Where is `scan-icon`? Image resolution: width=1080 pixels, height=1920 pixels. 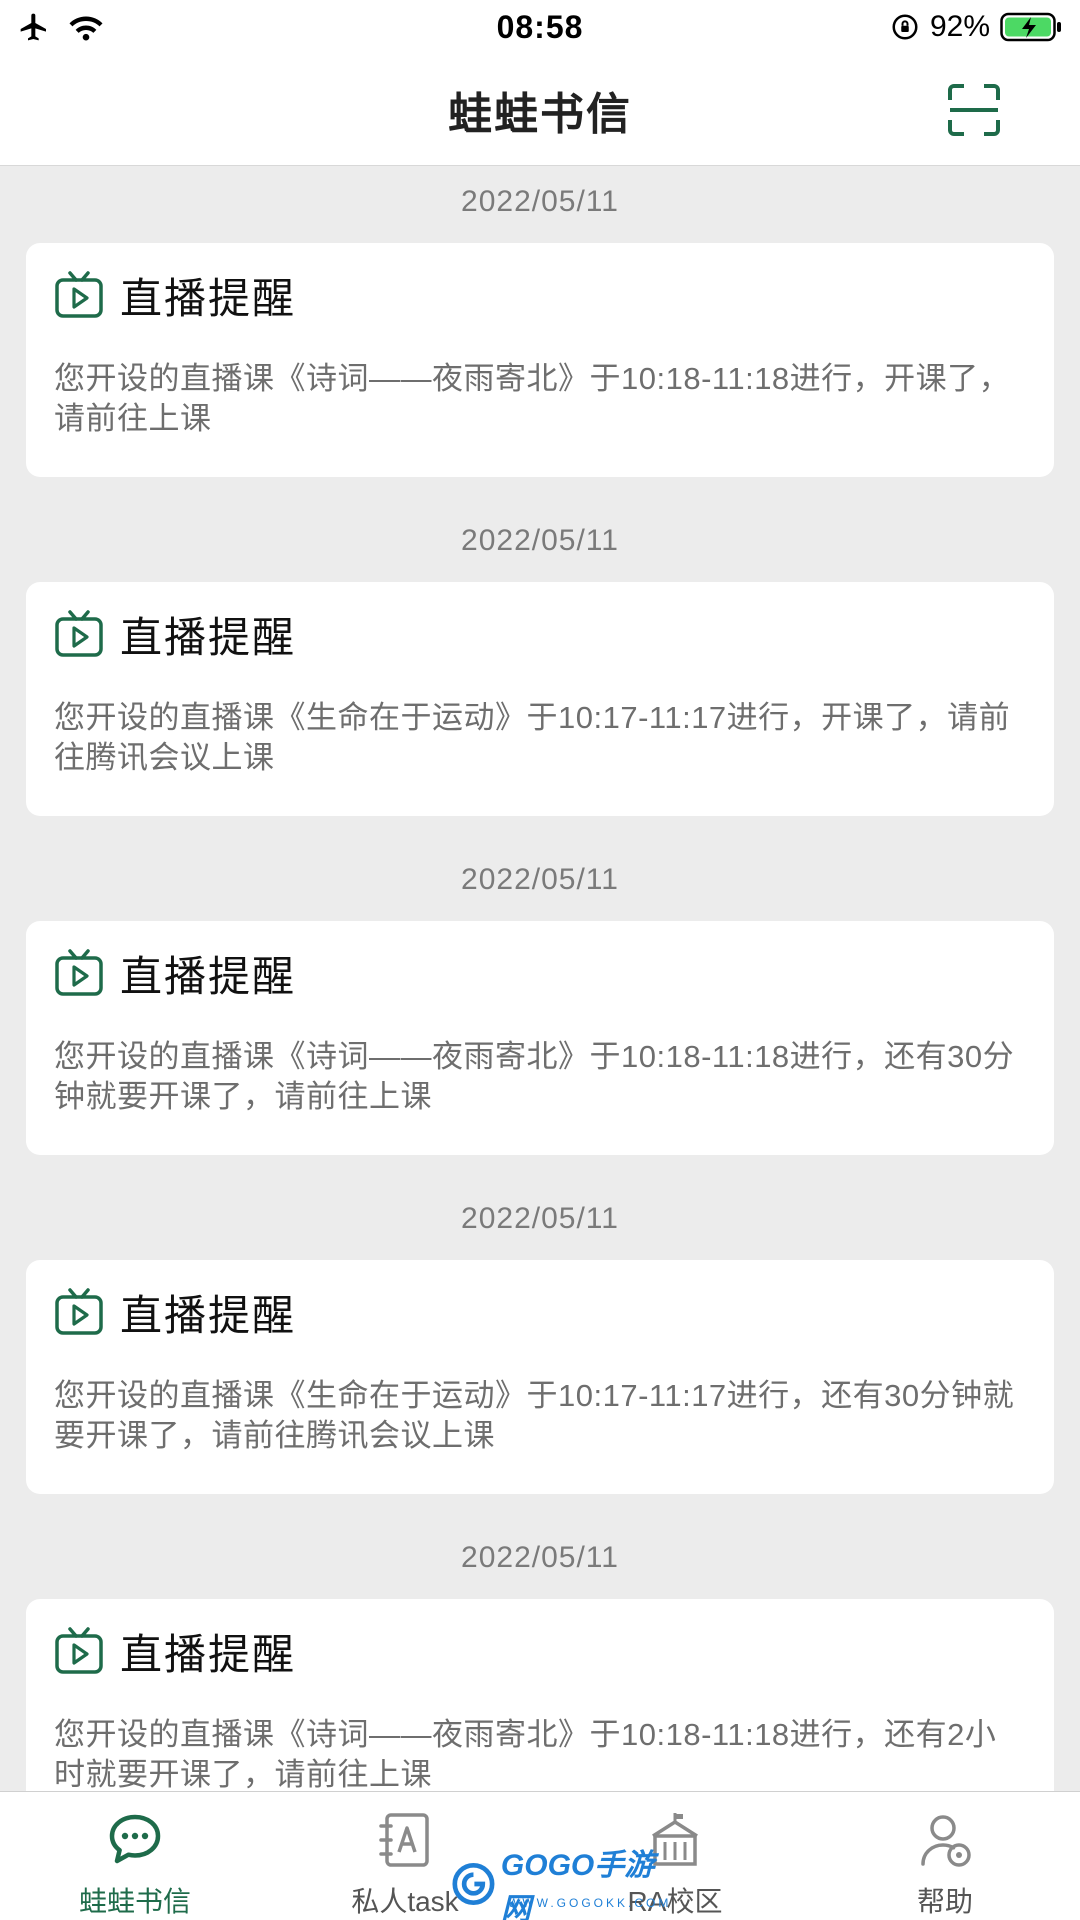
scan-icon is located at coordinates (974, 110).